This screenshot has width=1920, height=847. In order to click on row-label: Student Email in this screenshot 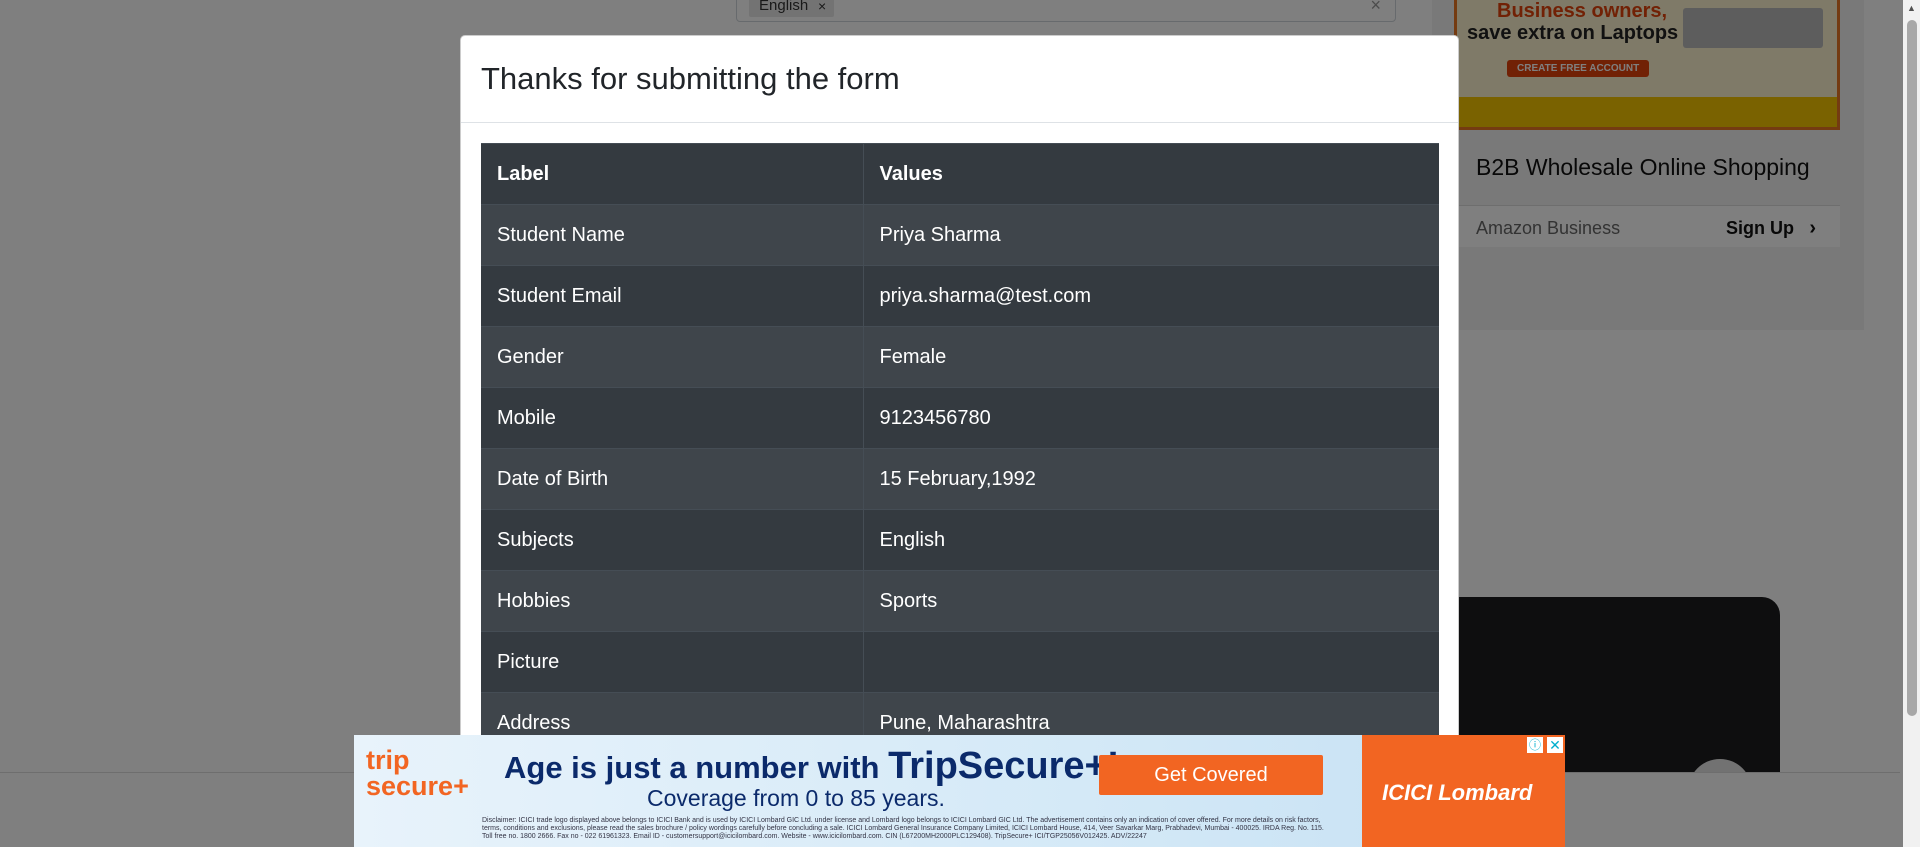, I will do `click(672, 296)`.